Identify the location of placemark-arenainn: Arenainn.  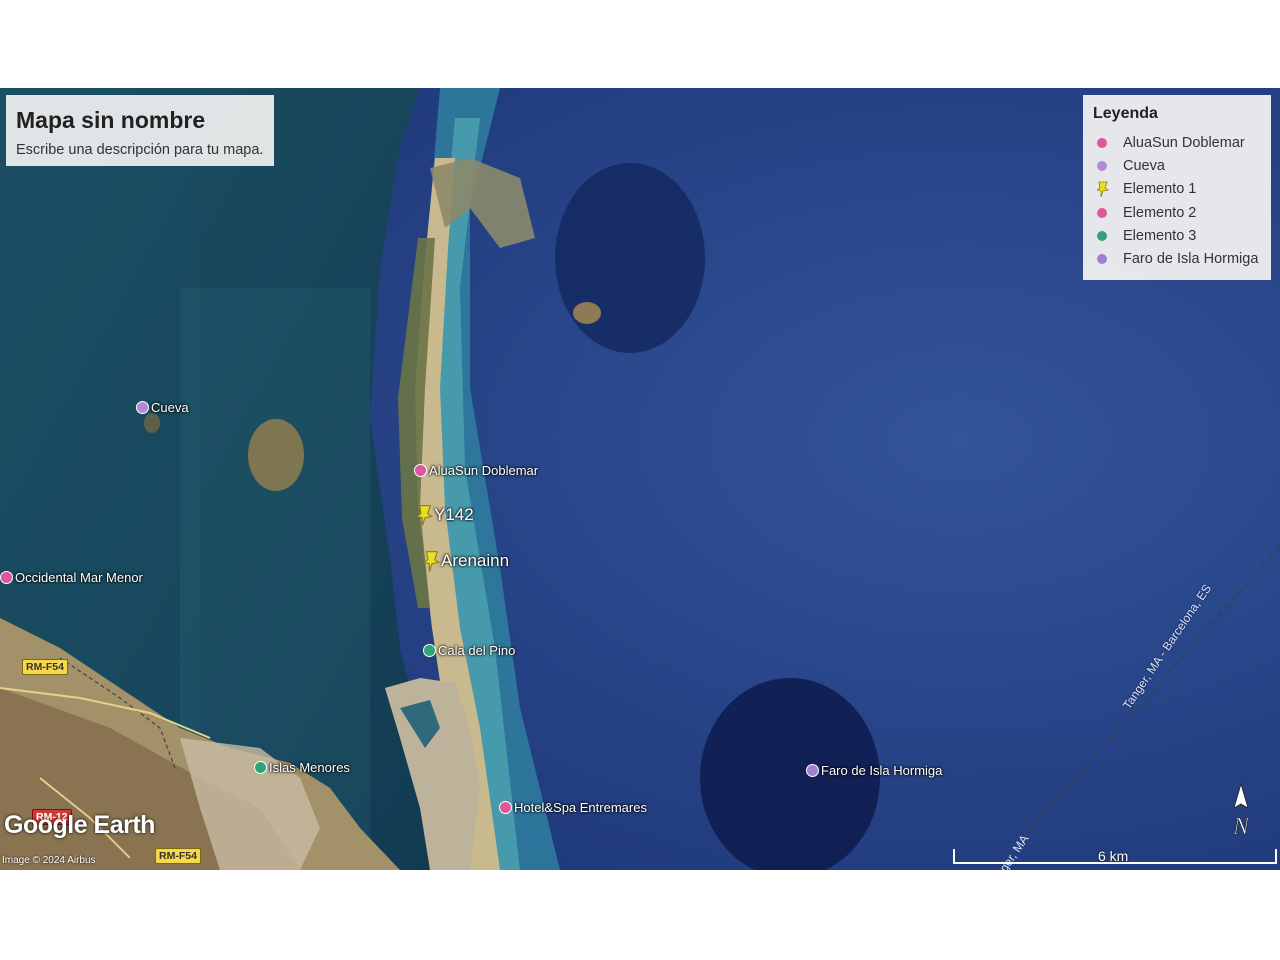
(466, 561).